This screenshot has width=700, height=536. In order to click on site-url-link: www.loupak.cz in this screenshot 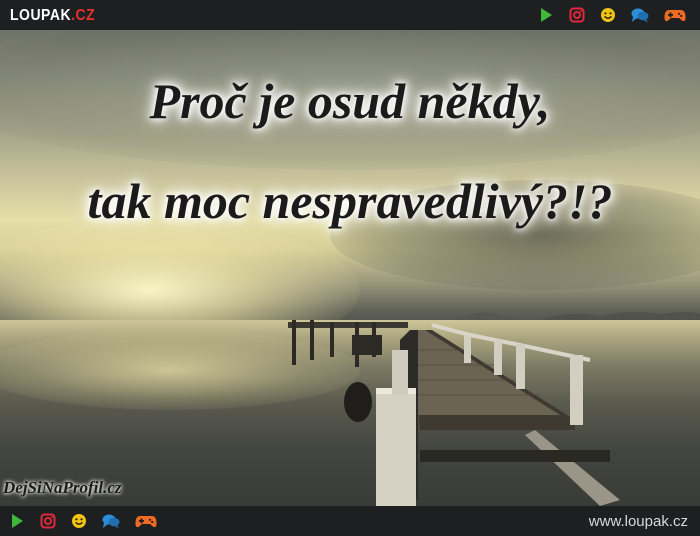, I will do `click(638, 521)`.